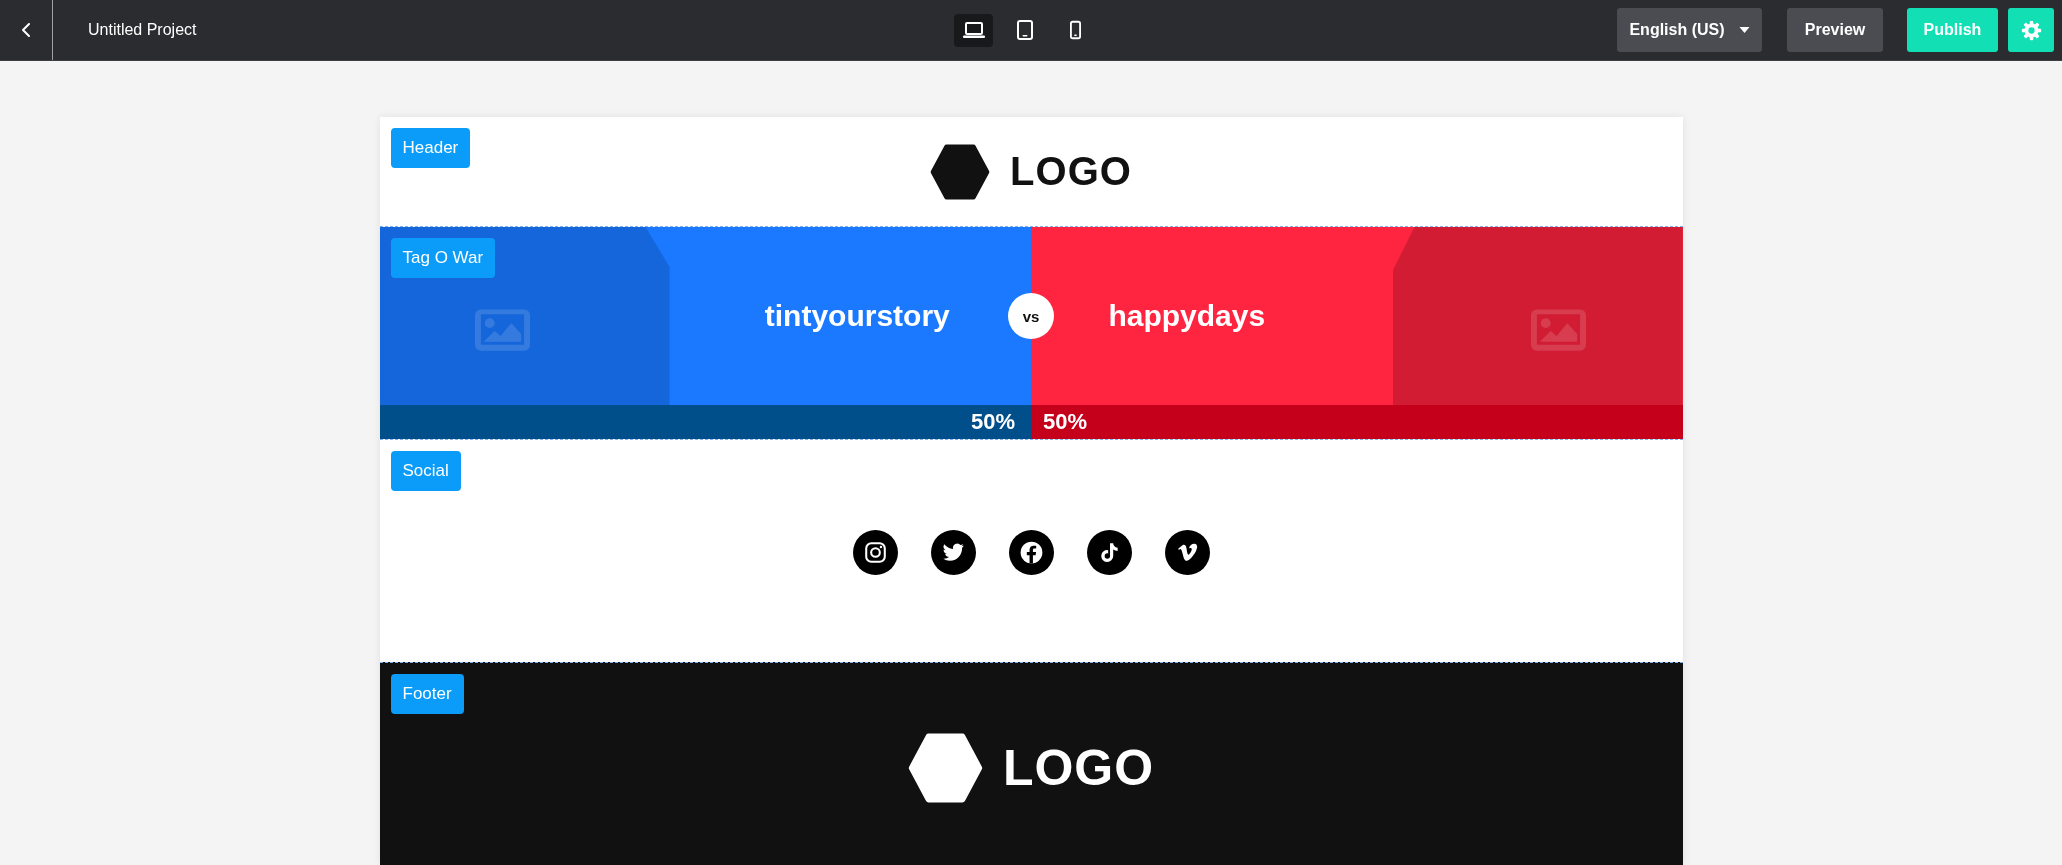  I want to click on tablet-icon, so click(1024, 30).